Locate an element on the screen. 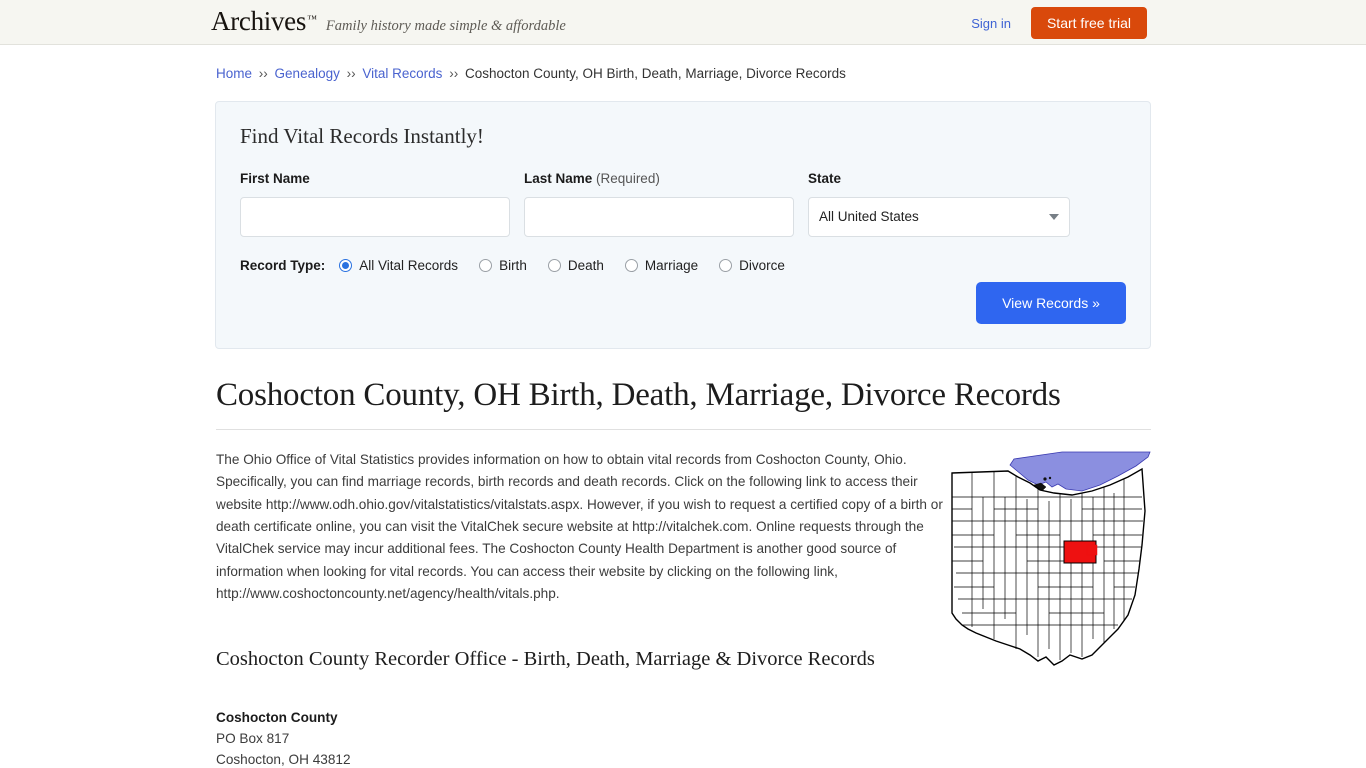 The height and width of the screenshot is (768, 1366). first-name-field-group: First Name is located at coordinates (375, 204).